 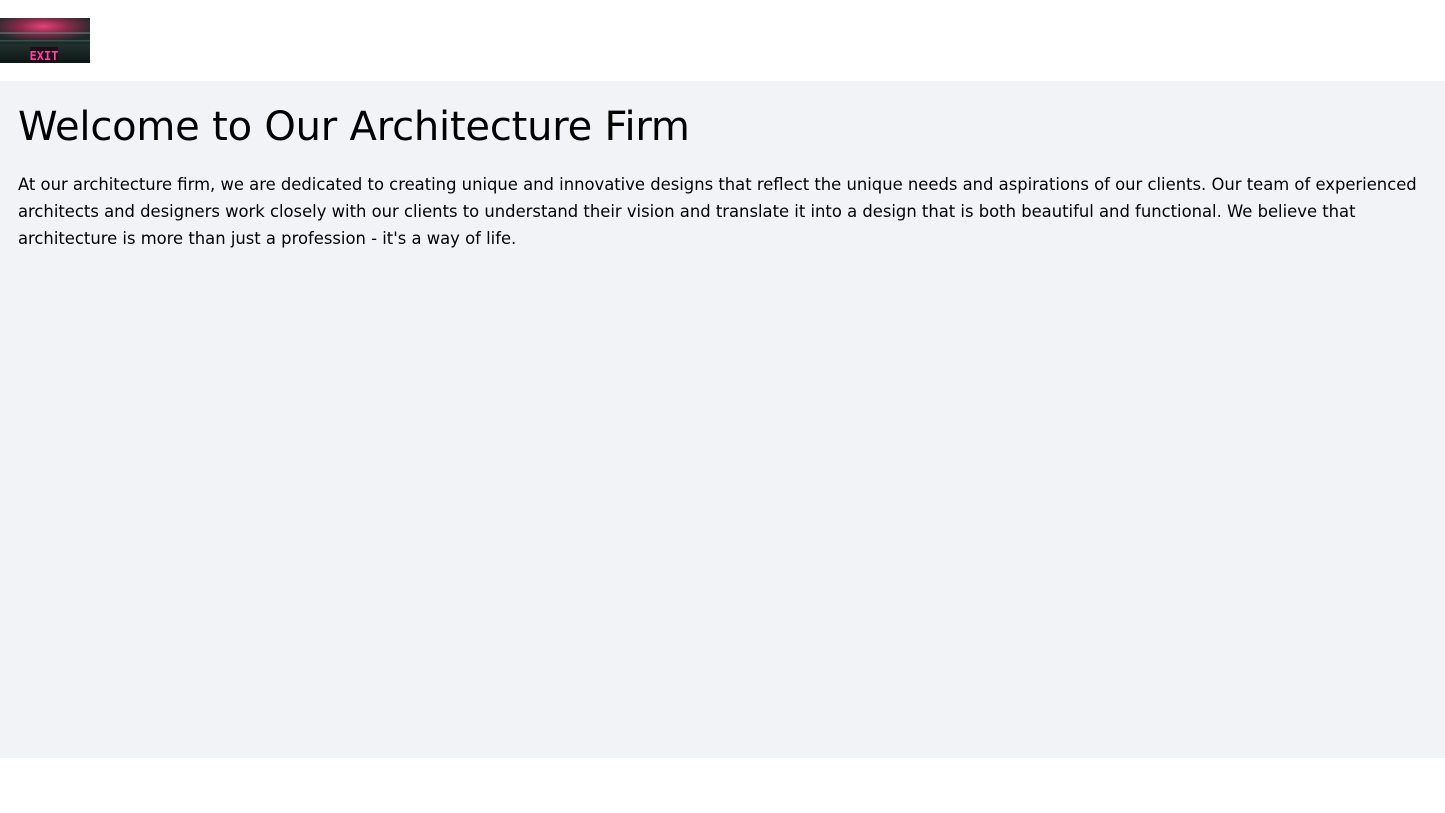 I want to click on exit-sign-logo-icon: EXIT, so click(x=45, y=40).